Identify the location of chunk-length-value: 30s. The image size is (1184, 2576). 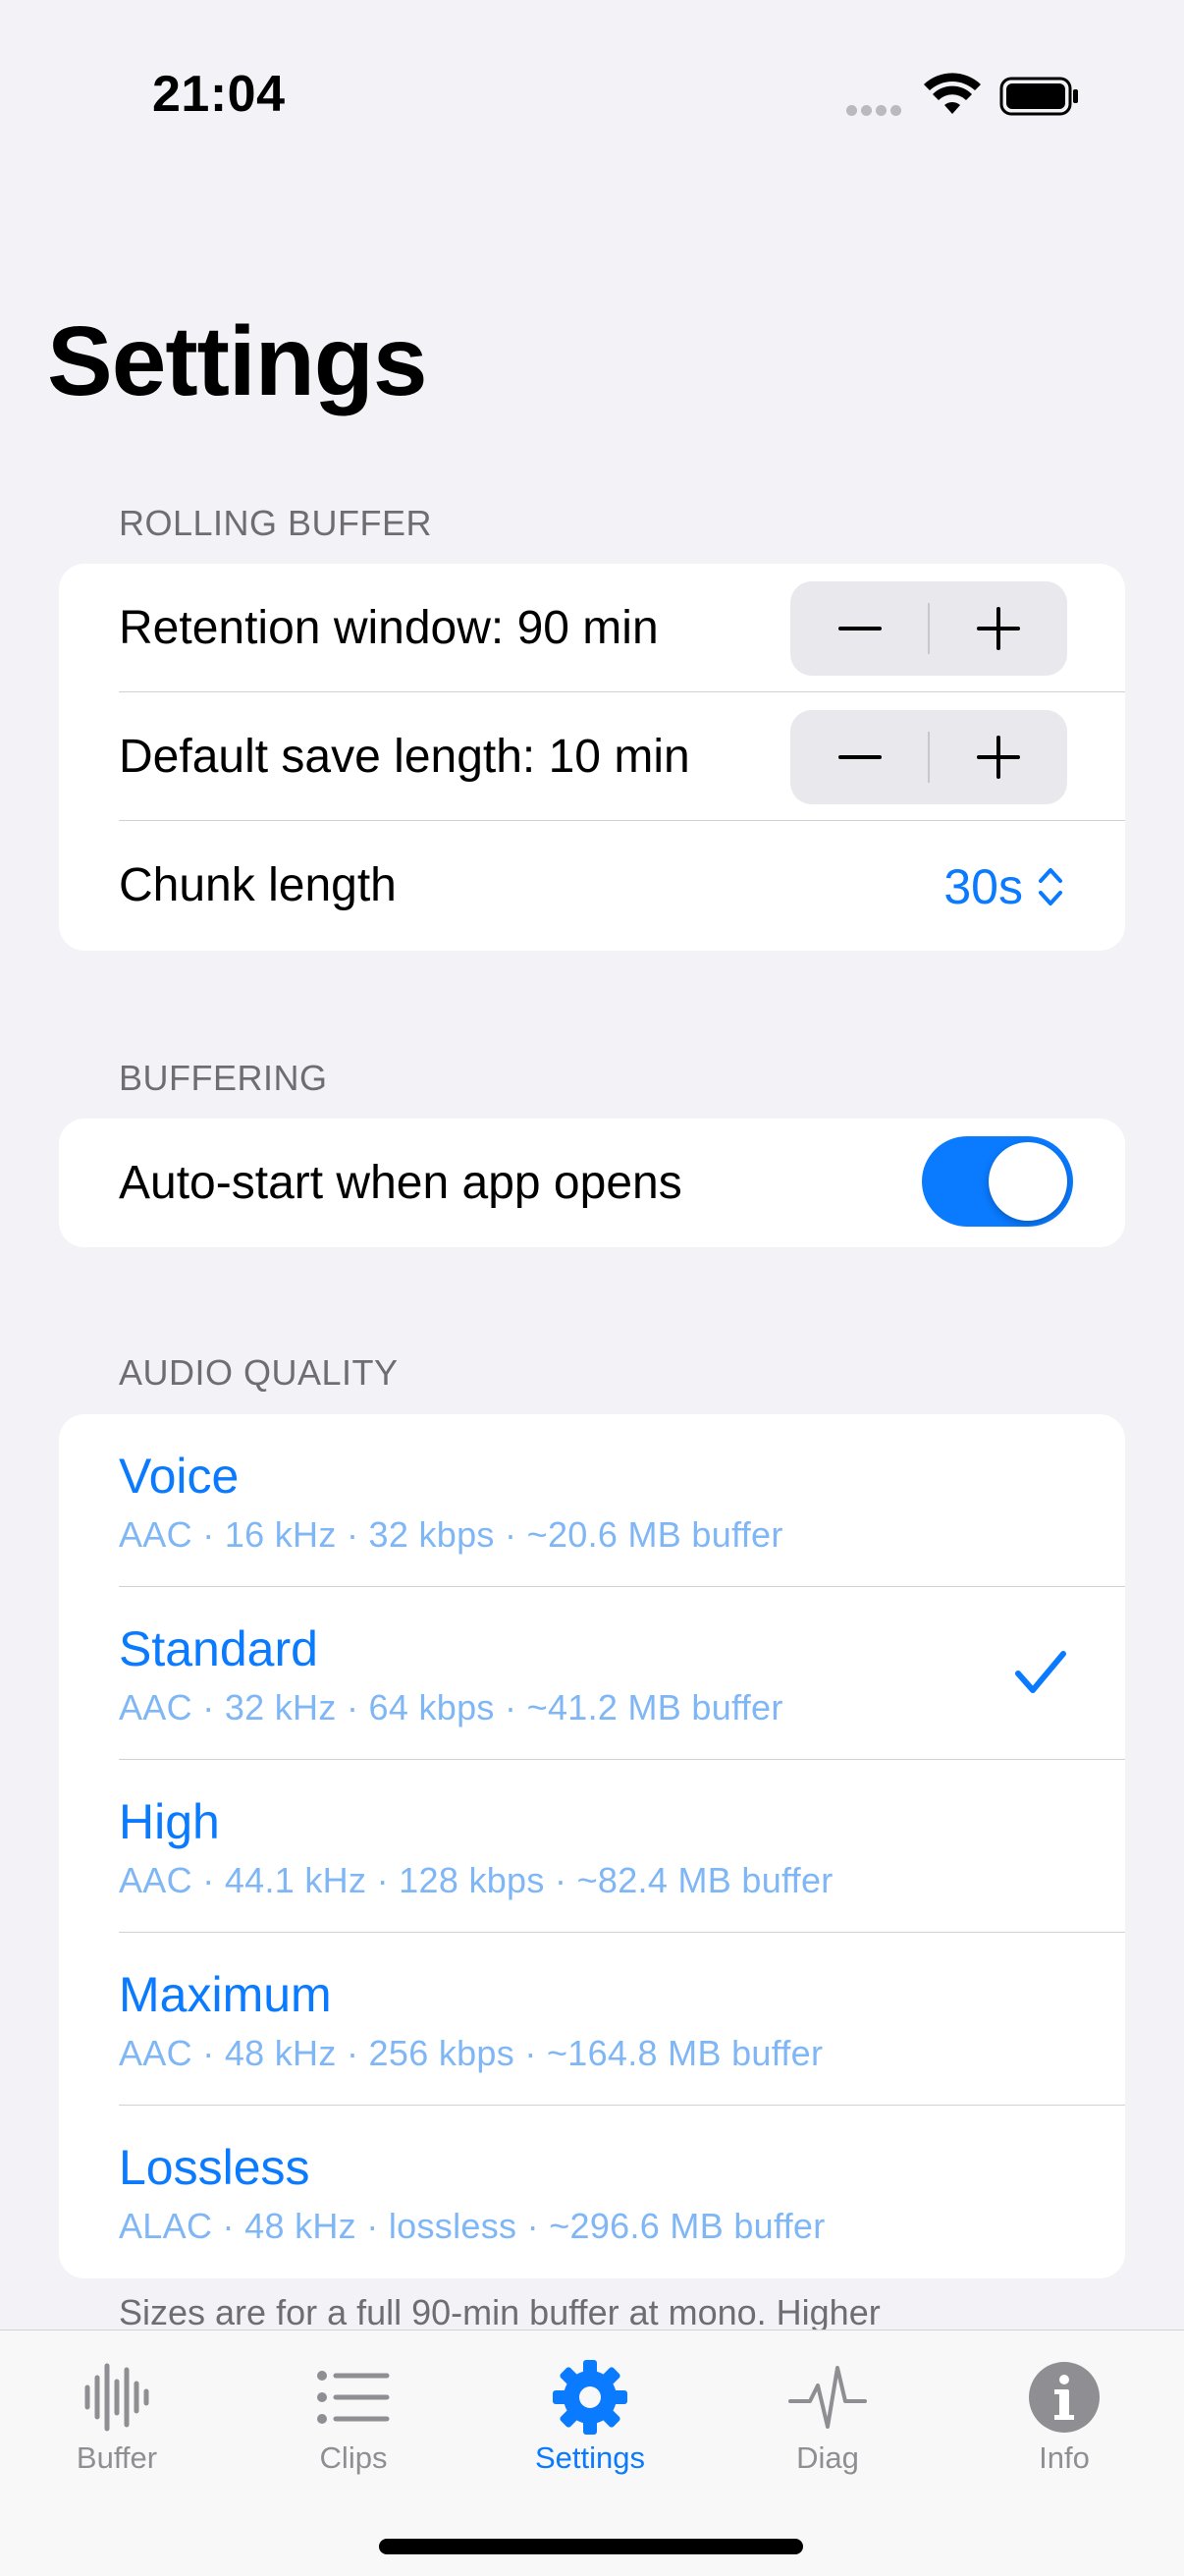
(983, 886).